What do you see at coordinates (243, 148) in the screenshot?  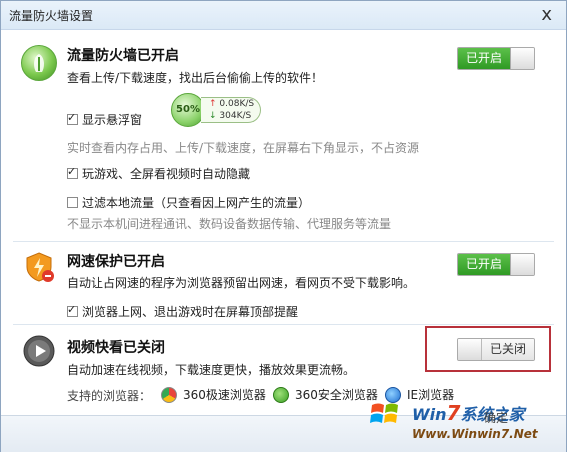 I see `floatball-description: 实时查看内存占用、上传/下载速度，在屏幕右下角显示，不占资源` at bounding box center [243, 148].